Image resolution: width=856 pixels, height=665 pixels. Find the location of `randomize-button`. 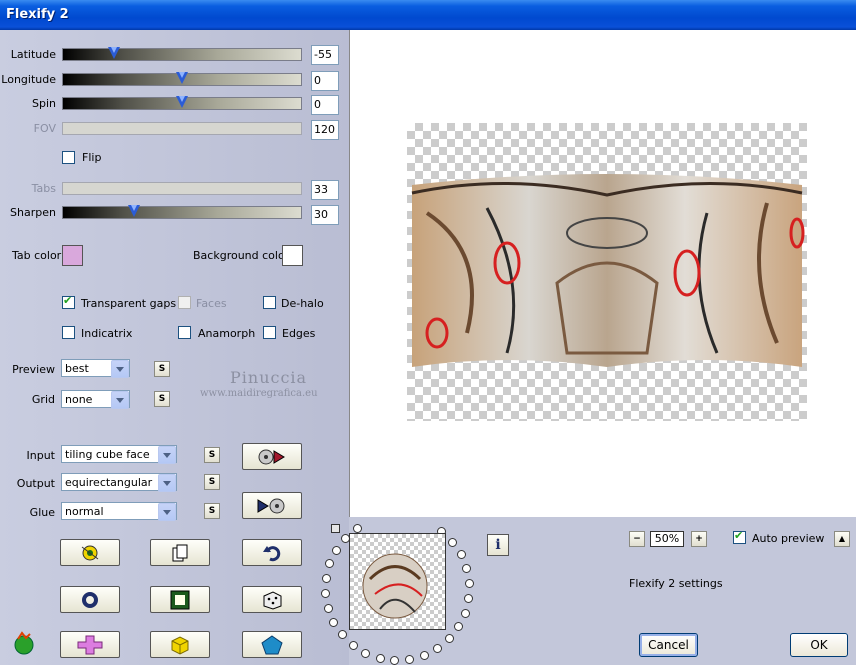

randomize-button is located at coordinates (90, 552).